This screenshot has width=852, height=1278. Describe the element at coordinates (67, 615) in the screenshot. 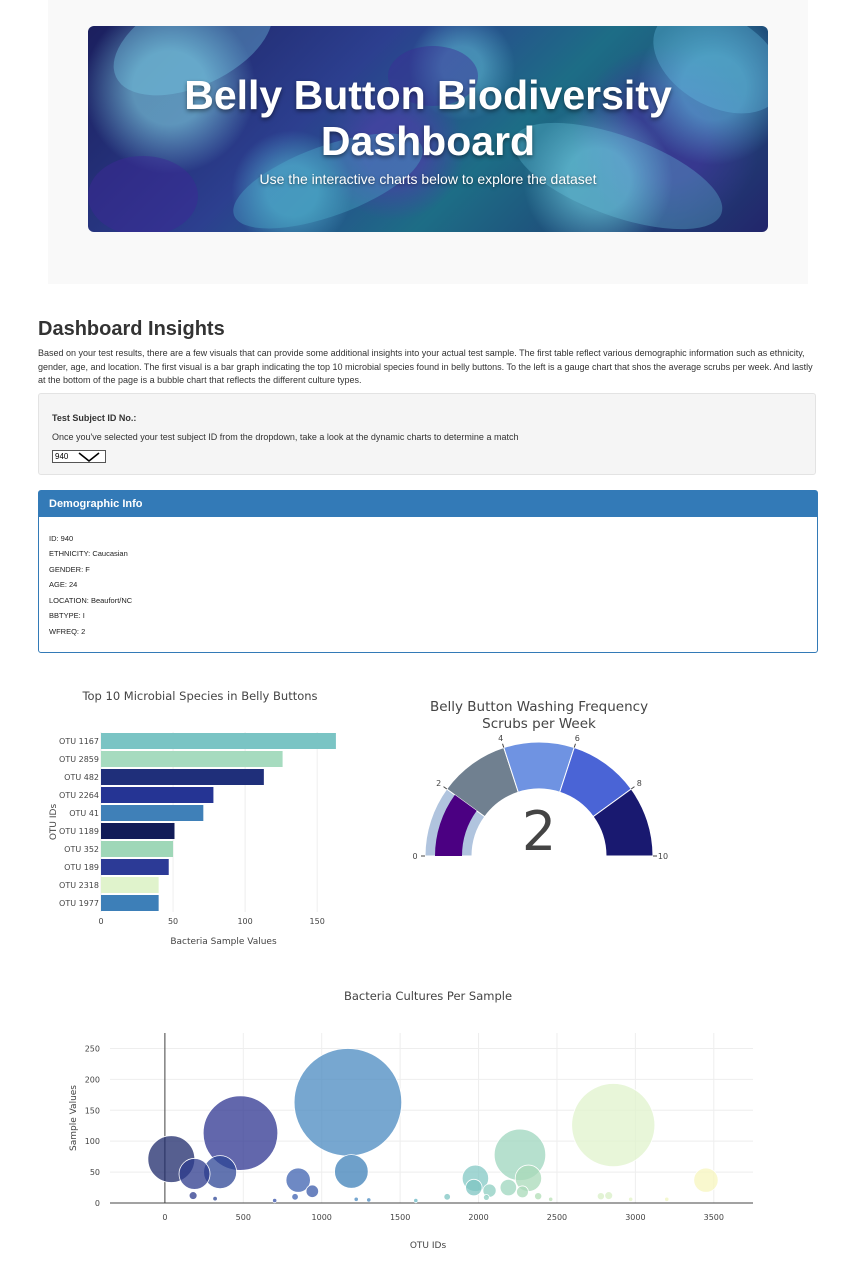

I see `demo-bbtype: BBTYPE: I` at that location.